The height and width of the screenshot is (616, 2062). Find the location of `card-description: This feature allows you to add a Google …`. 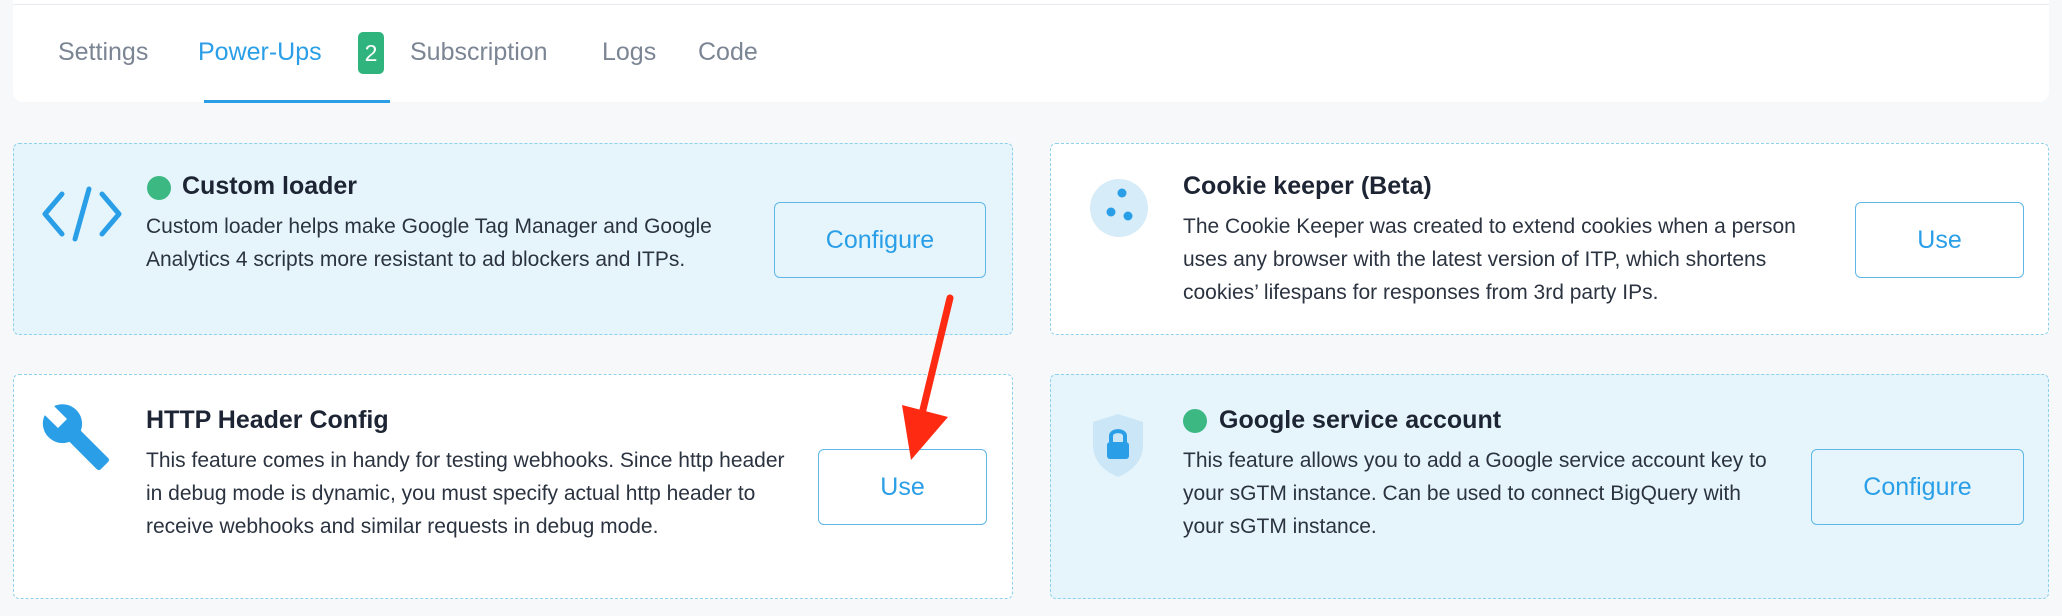

card-description: This feature allows you to add a Google … is located at coordinates (1475, 493).